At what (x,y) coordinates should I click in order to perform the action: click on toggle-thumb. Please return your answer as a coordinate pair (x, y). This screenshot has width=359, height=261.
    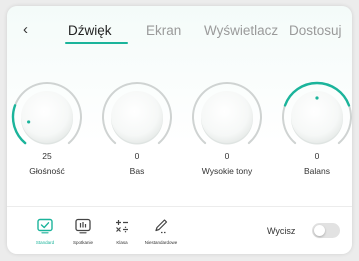
    Looking at the image, I should click on (319, 230).